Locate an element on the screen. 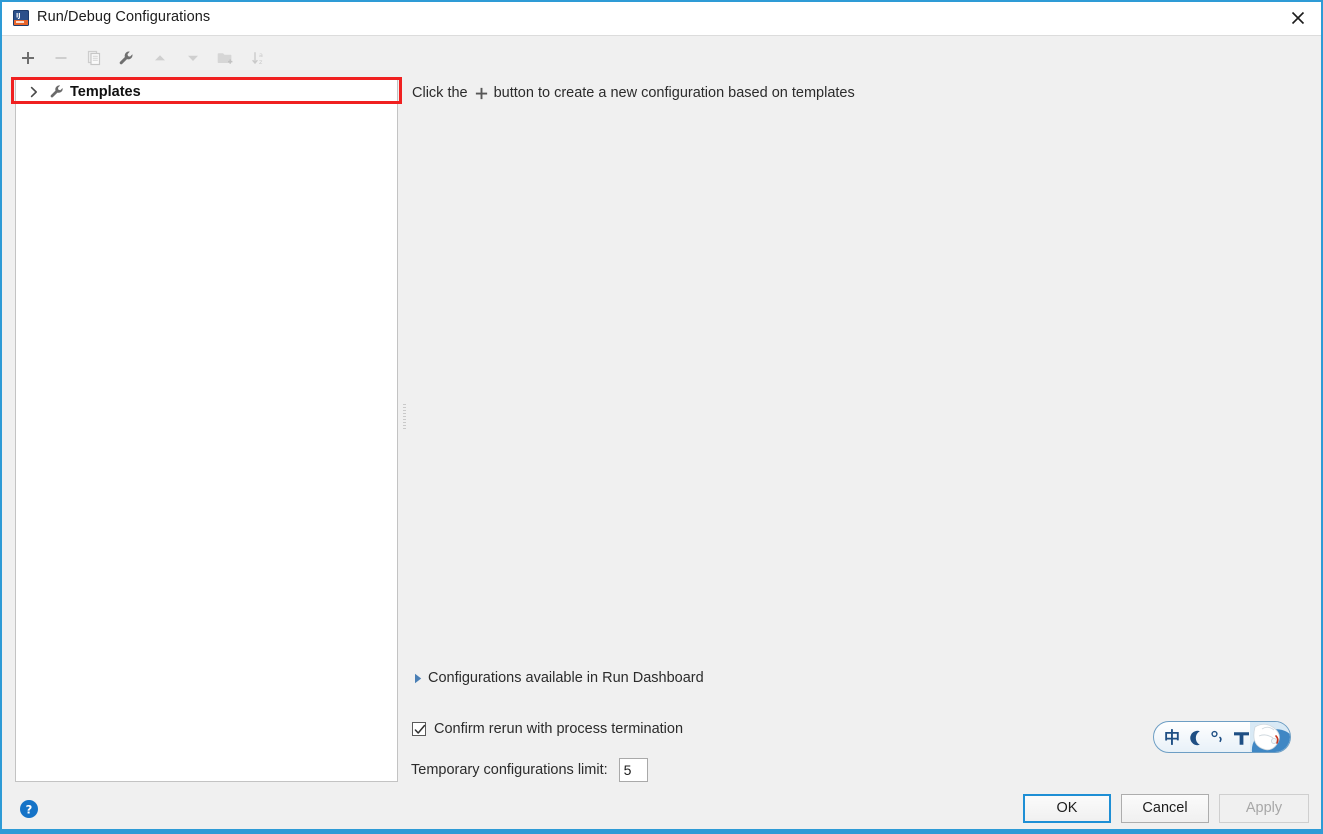 The height and width of the screenshot is (834, 1323). cancel-button: Cancel is located at coordinates (1165, 808).